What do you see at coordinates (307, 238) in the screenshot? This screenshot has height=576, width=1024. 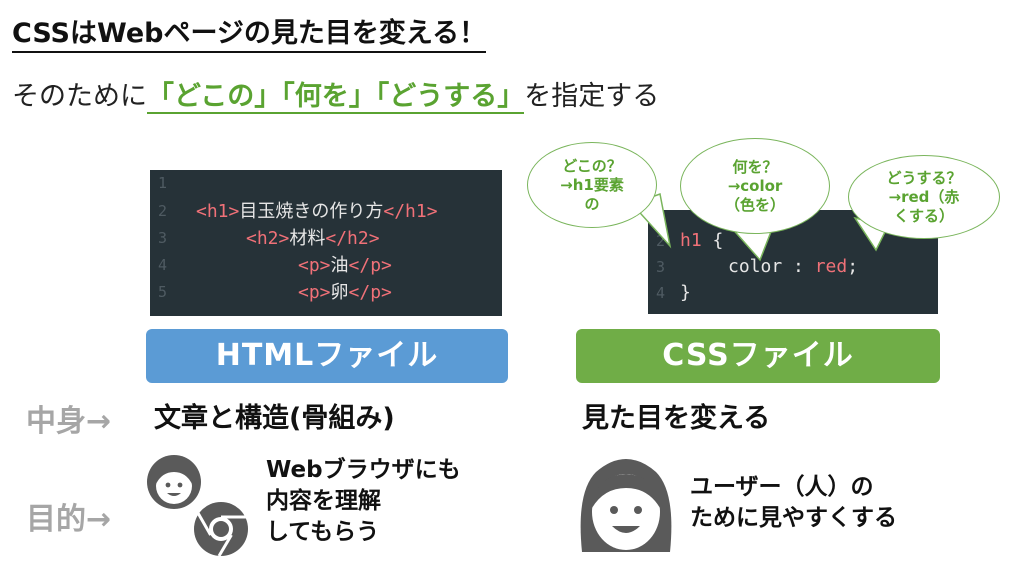 I see `code-text: 材料` at bounding box center [307, 238].